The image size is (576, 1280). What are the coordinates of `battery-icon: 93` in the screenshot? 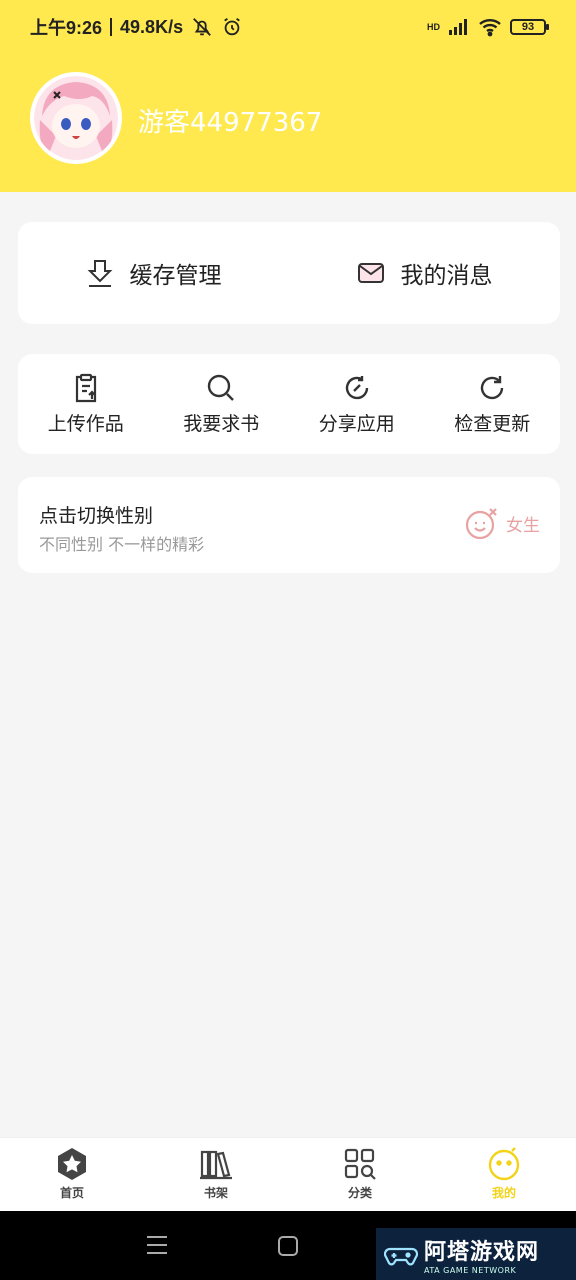 It's located at (529, 27).